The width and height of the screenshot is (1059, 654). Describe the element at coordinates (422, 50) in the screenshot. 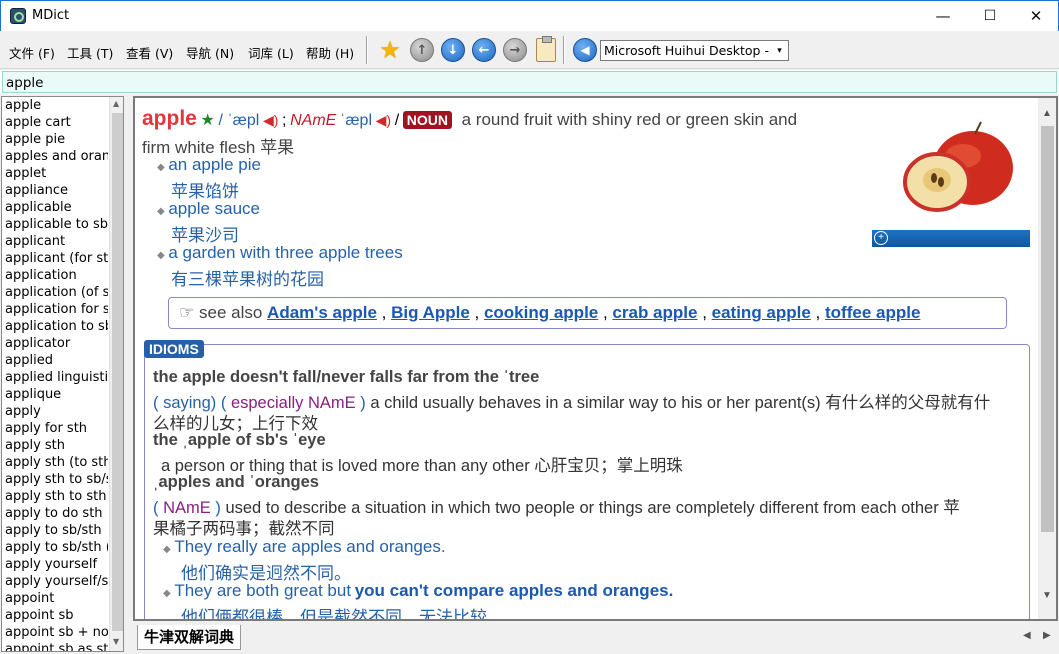

I see `arrow-up-gray-icon: ↑` at that location.